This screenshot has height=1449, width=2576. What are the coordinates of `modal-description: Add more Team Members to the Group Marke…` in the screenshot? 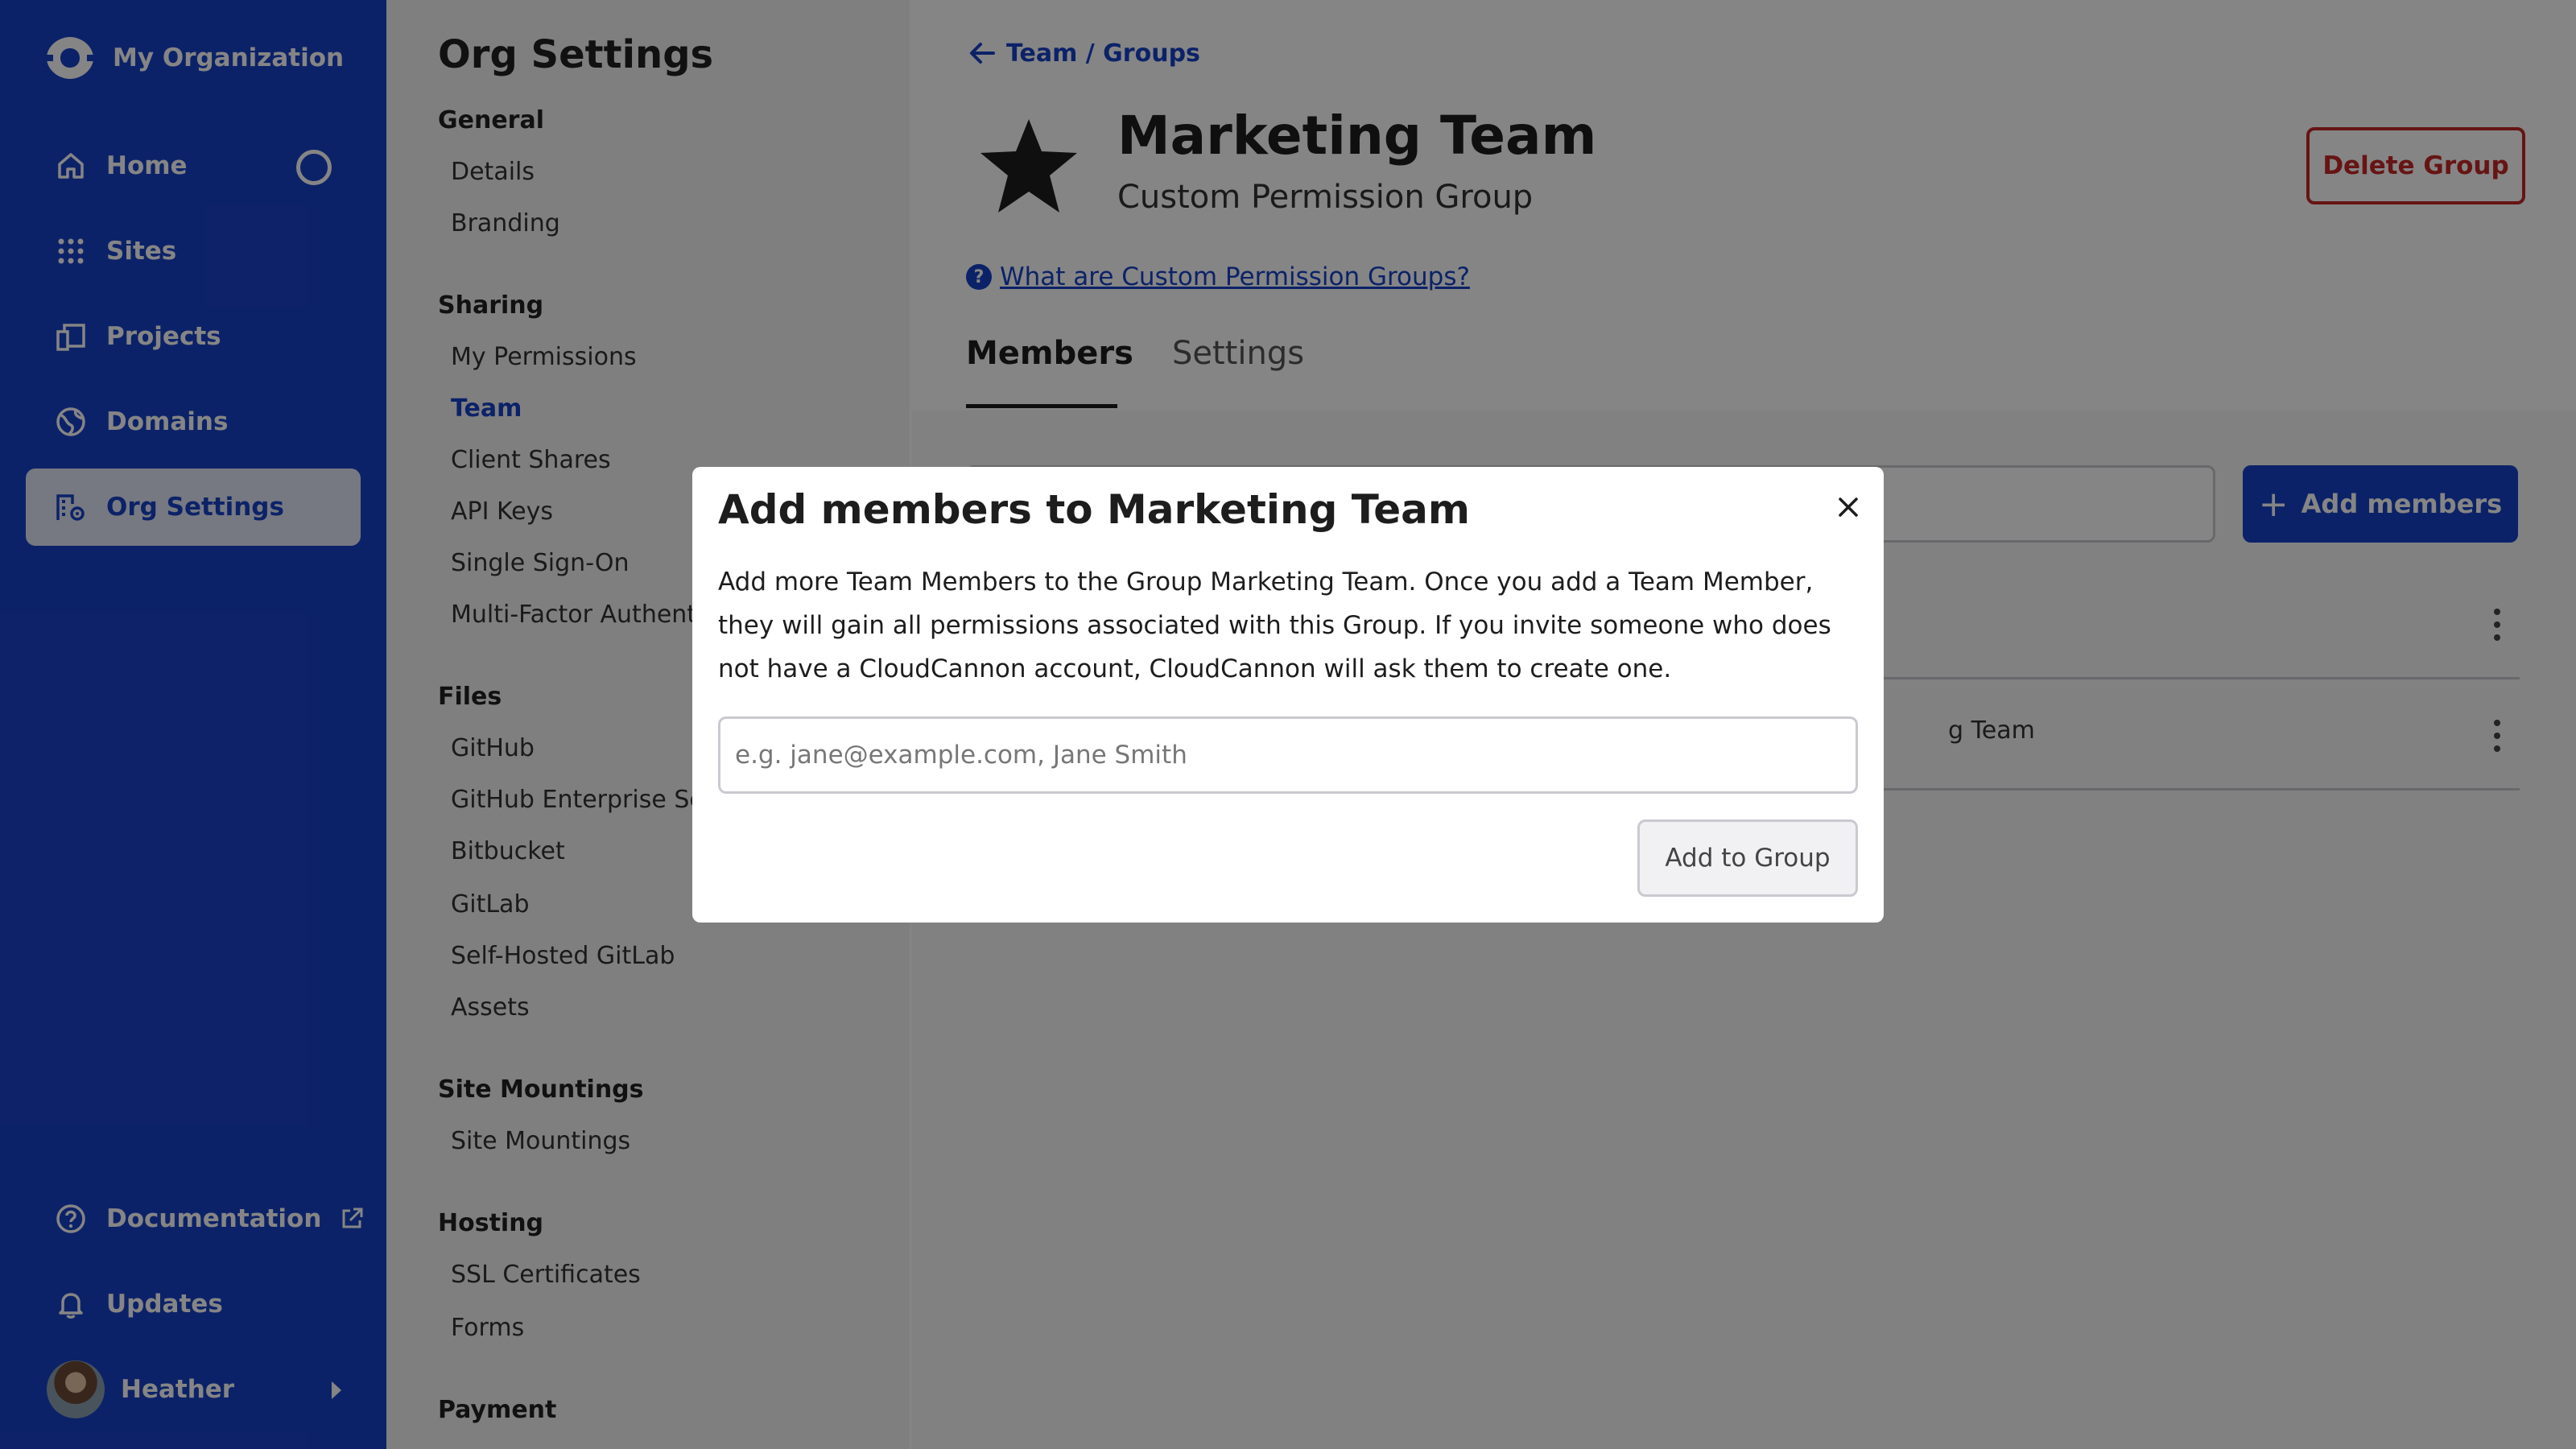 It's located at (1274, 625).